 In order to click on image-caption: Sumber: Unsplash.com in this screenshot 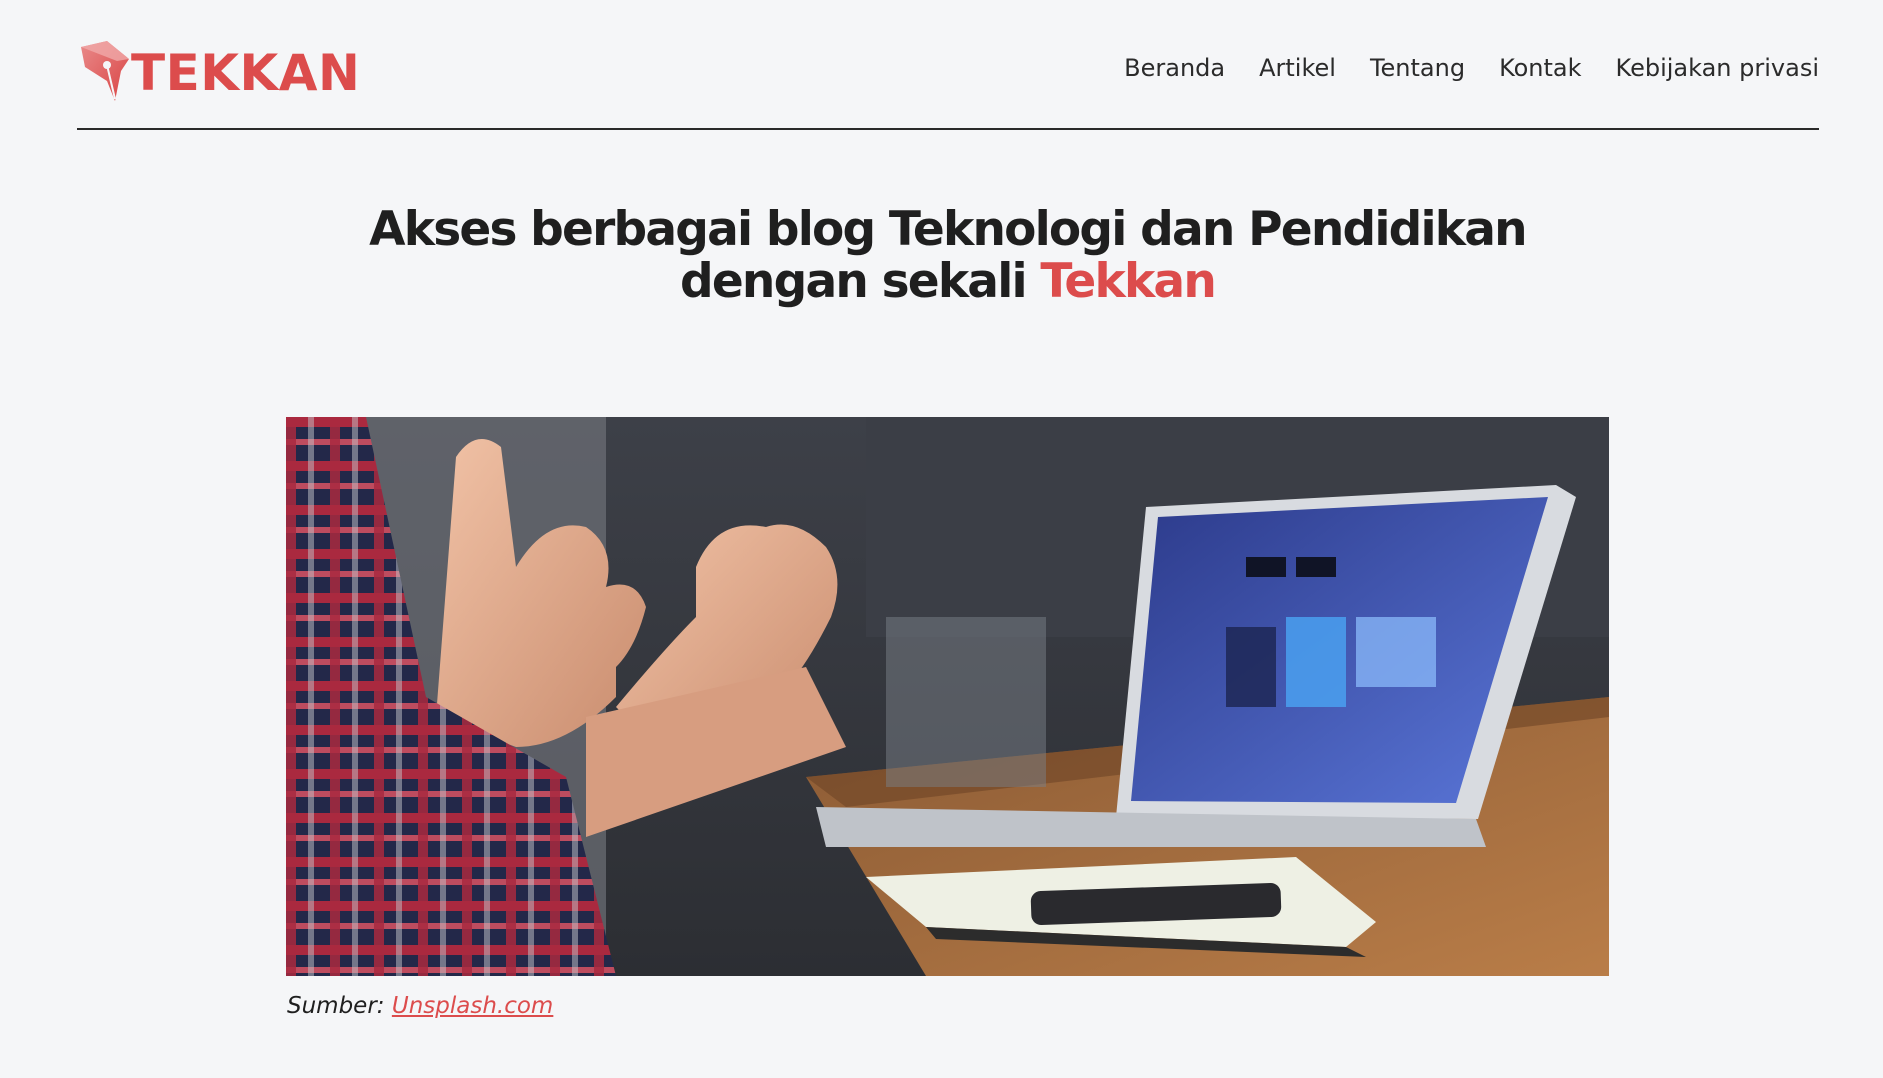, I will do `click(420, 1006)`.